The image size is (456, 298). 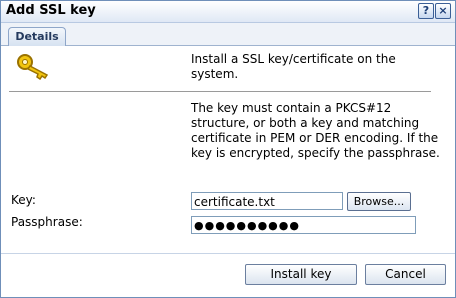 I want to click on key-input: certificate.txt, so click(x=267, y=201).